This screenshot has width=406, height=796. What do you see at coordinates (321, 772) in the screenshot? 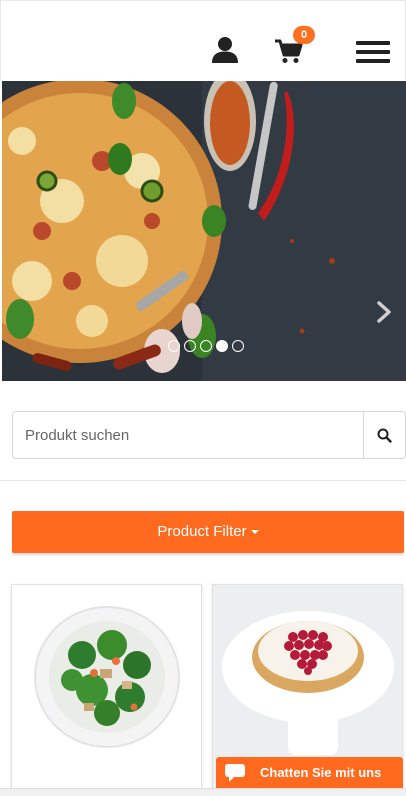
I see `chat-label: Chatten Sie mit uns` at bounding box center [321, 772].